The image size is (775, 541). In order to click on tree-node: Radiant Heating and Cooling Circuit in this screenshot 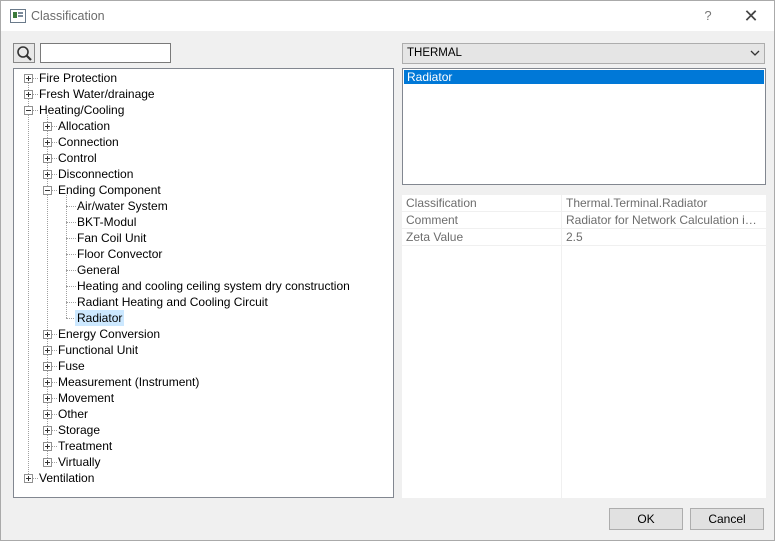, I will do `click(172, 302)`.